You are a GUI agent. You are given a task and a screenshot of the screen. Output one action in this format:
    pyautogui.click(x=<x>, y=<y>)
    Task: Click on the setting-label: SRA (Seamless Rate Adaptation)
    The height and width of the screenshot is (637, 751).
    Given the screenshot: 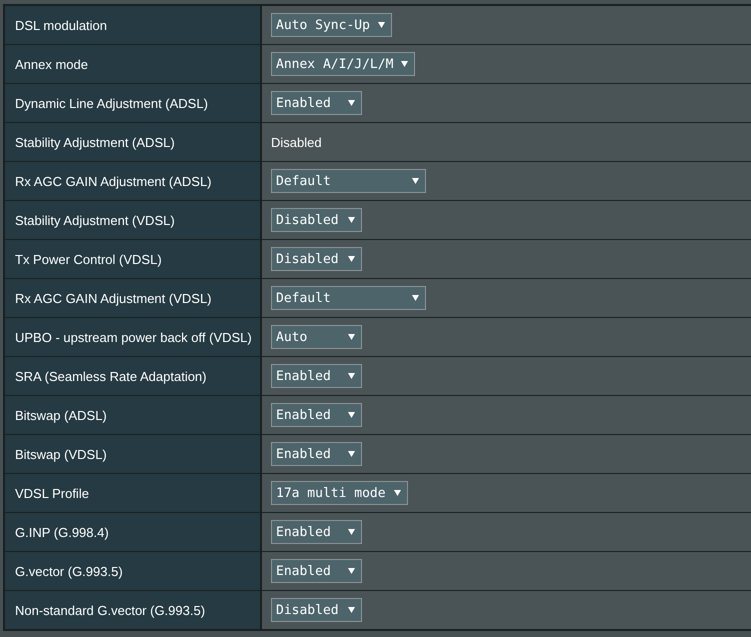 What is the action you would take?
    pyautogui.click(x=110, y=376)
    